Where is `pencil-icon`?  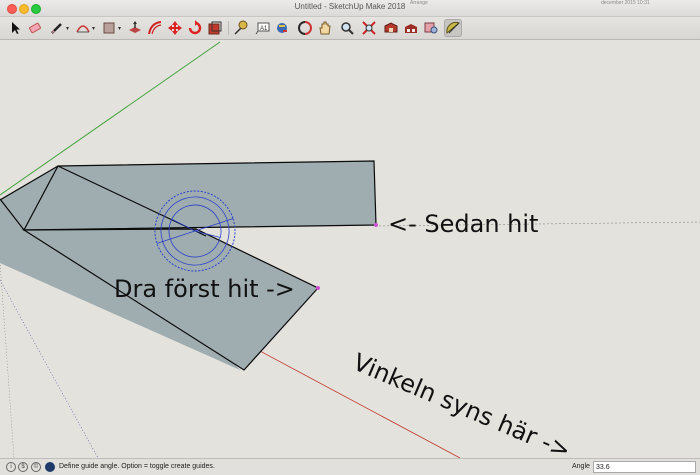
pencil-icon is located at coordinates (56, 28).